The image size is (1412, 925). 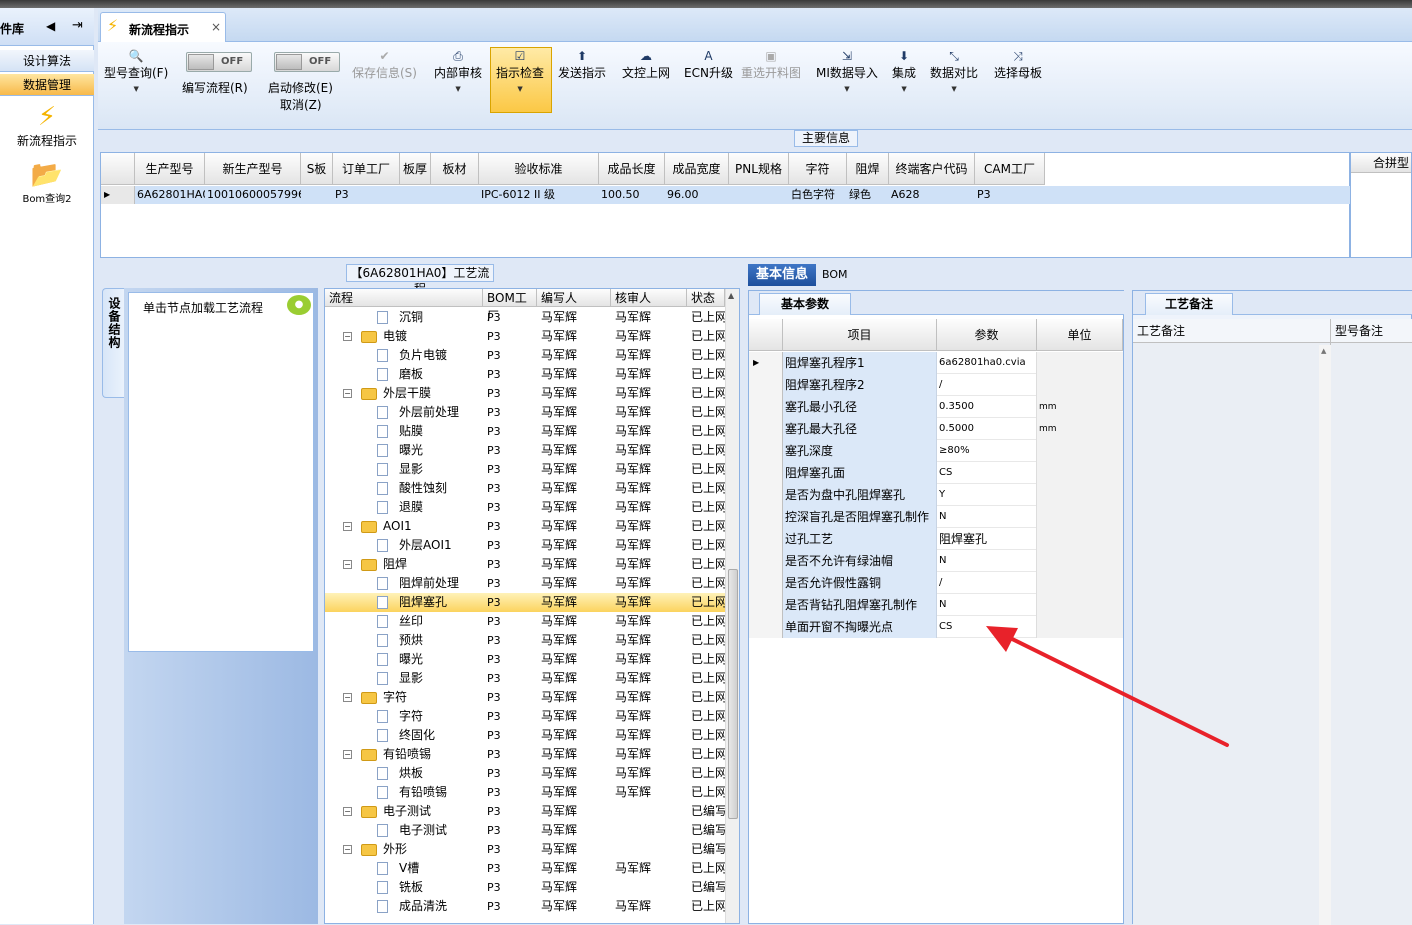 I want to click on tree-row: 字符 P3 马军辉 马军辉 已上网, so click(x=525, y=716).